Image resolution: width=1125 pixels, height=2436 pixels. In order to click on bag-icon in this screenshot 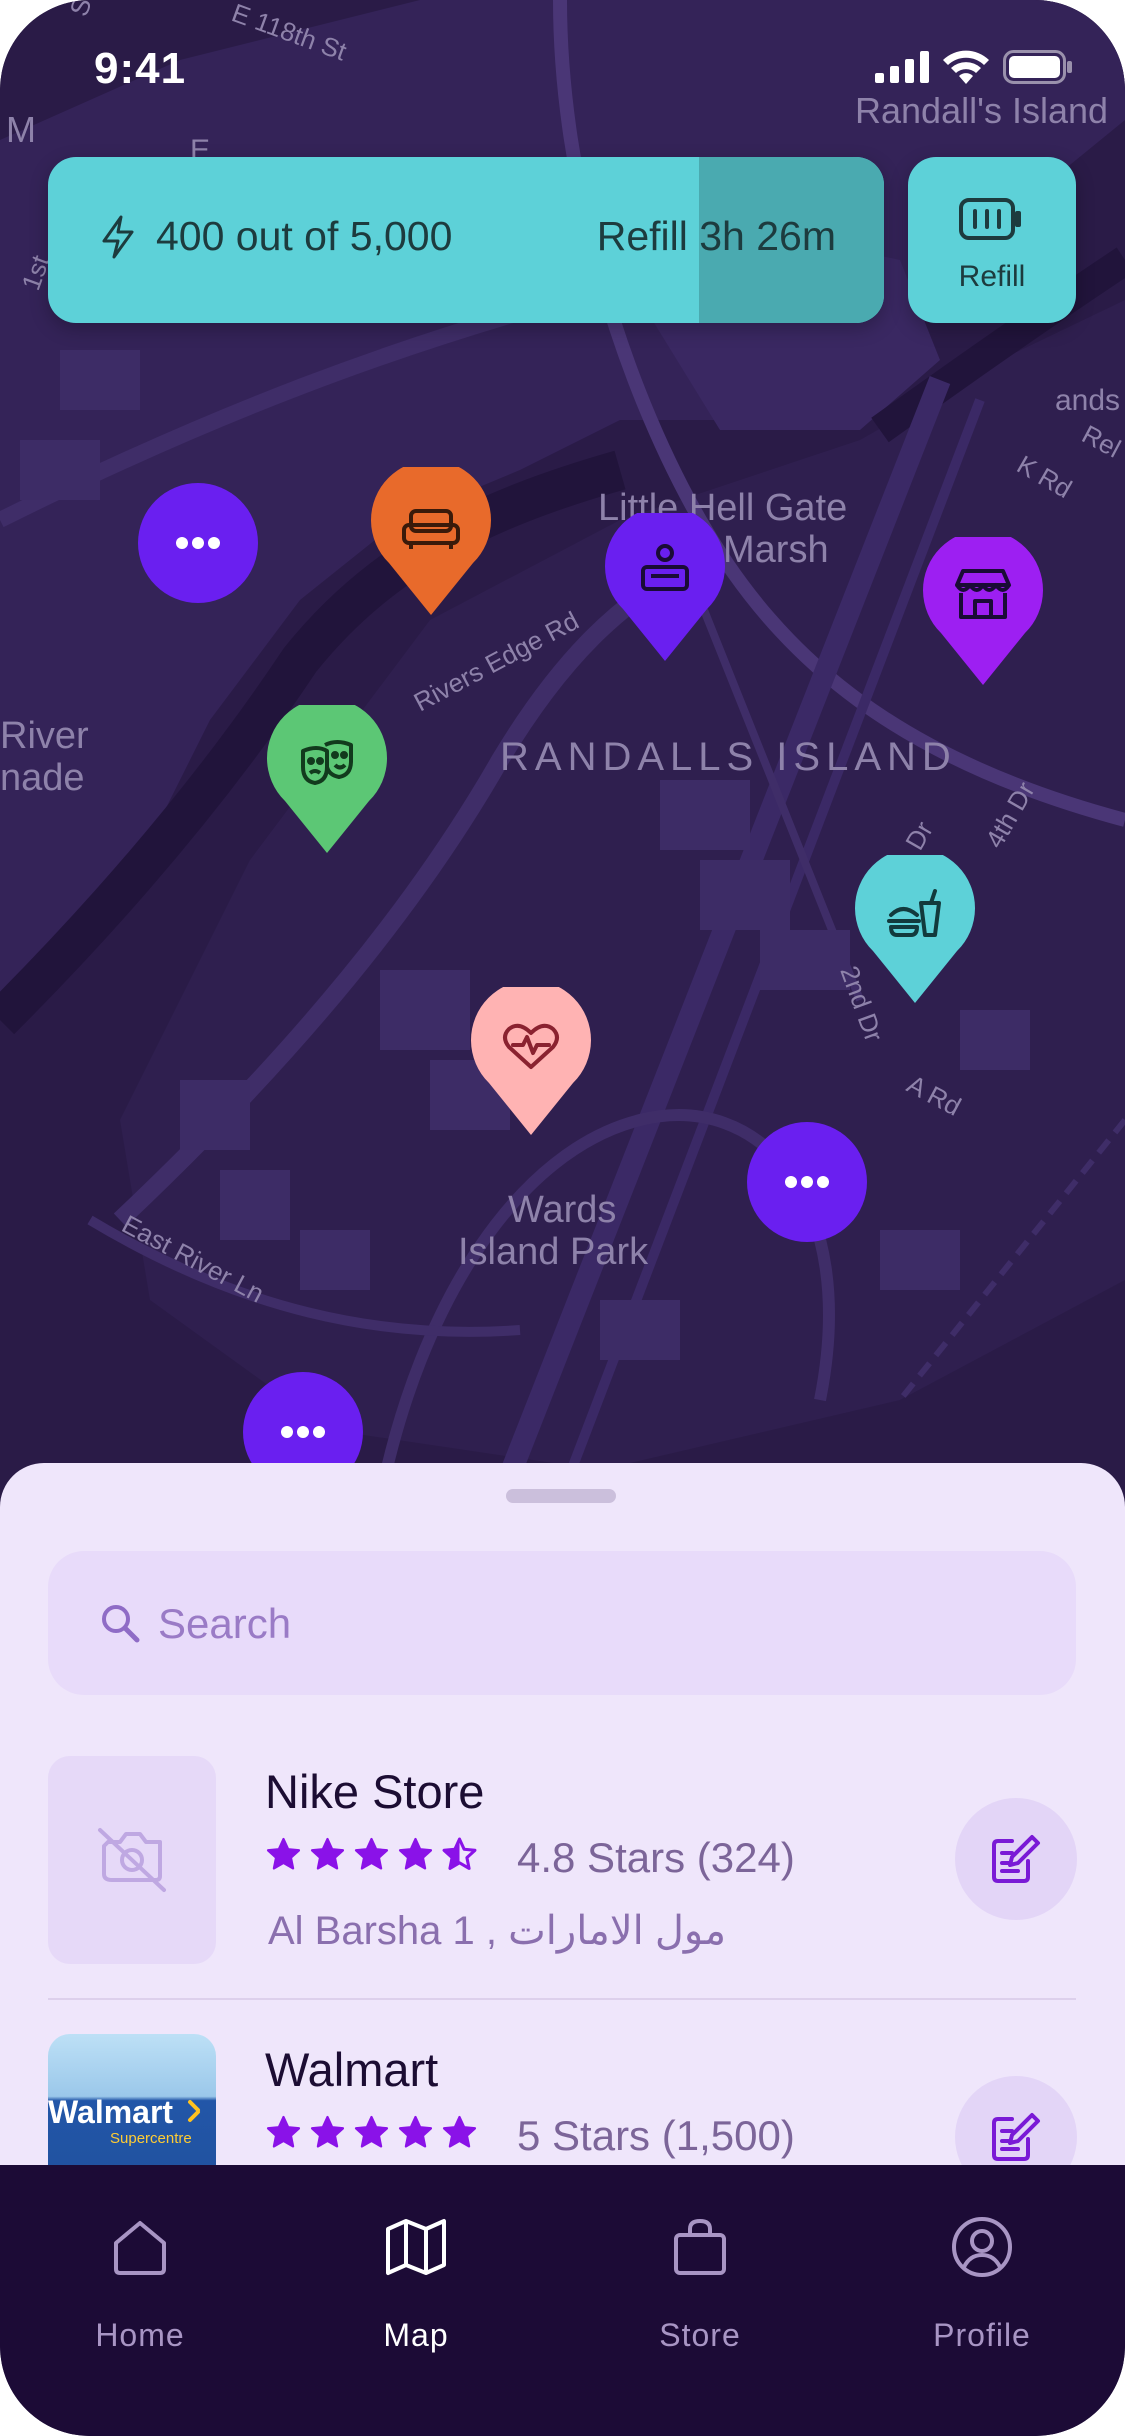, I will do `click(700, 2247)`.